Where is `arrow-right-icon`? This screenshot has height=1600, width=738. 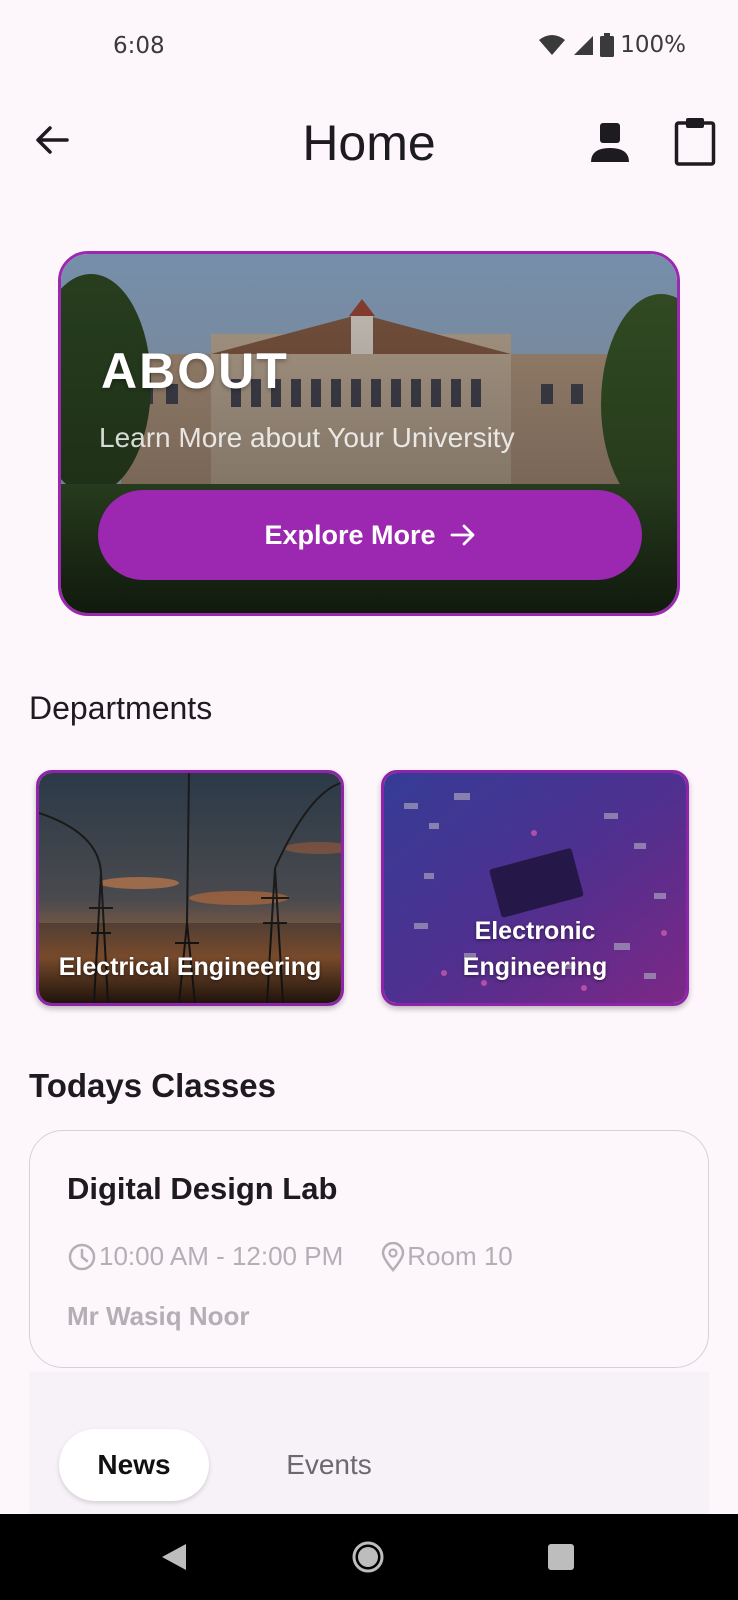
arrow-right-icon is located at coordinates (462, 535).